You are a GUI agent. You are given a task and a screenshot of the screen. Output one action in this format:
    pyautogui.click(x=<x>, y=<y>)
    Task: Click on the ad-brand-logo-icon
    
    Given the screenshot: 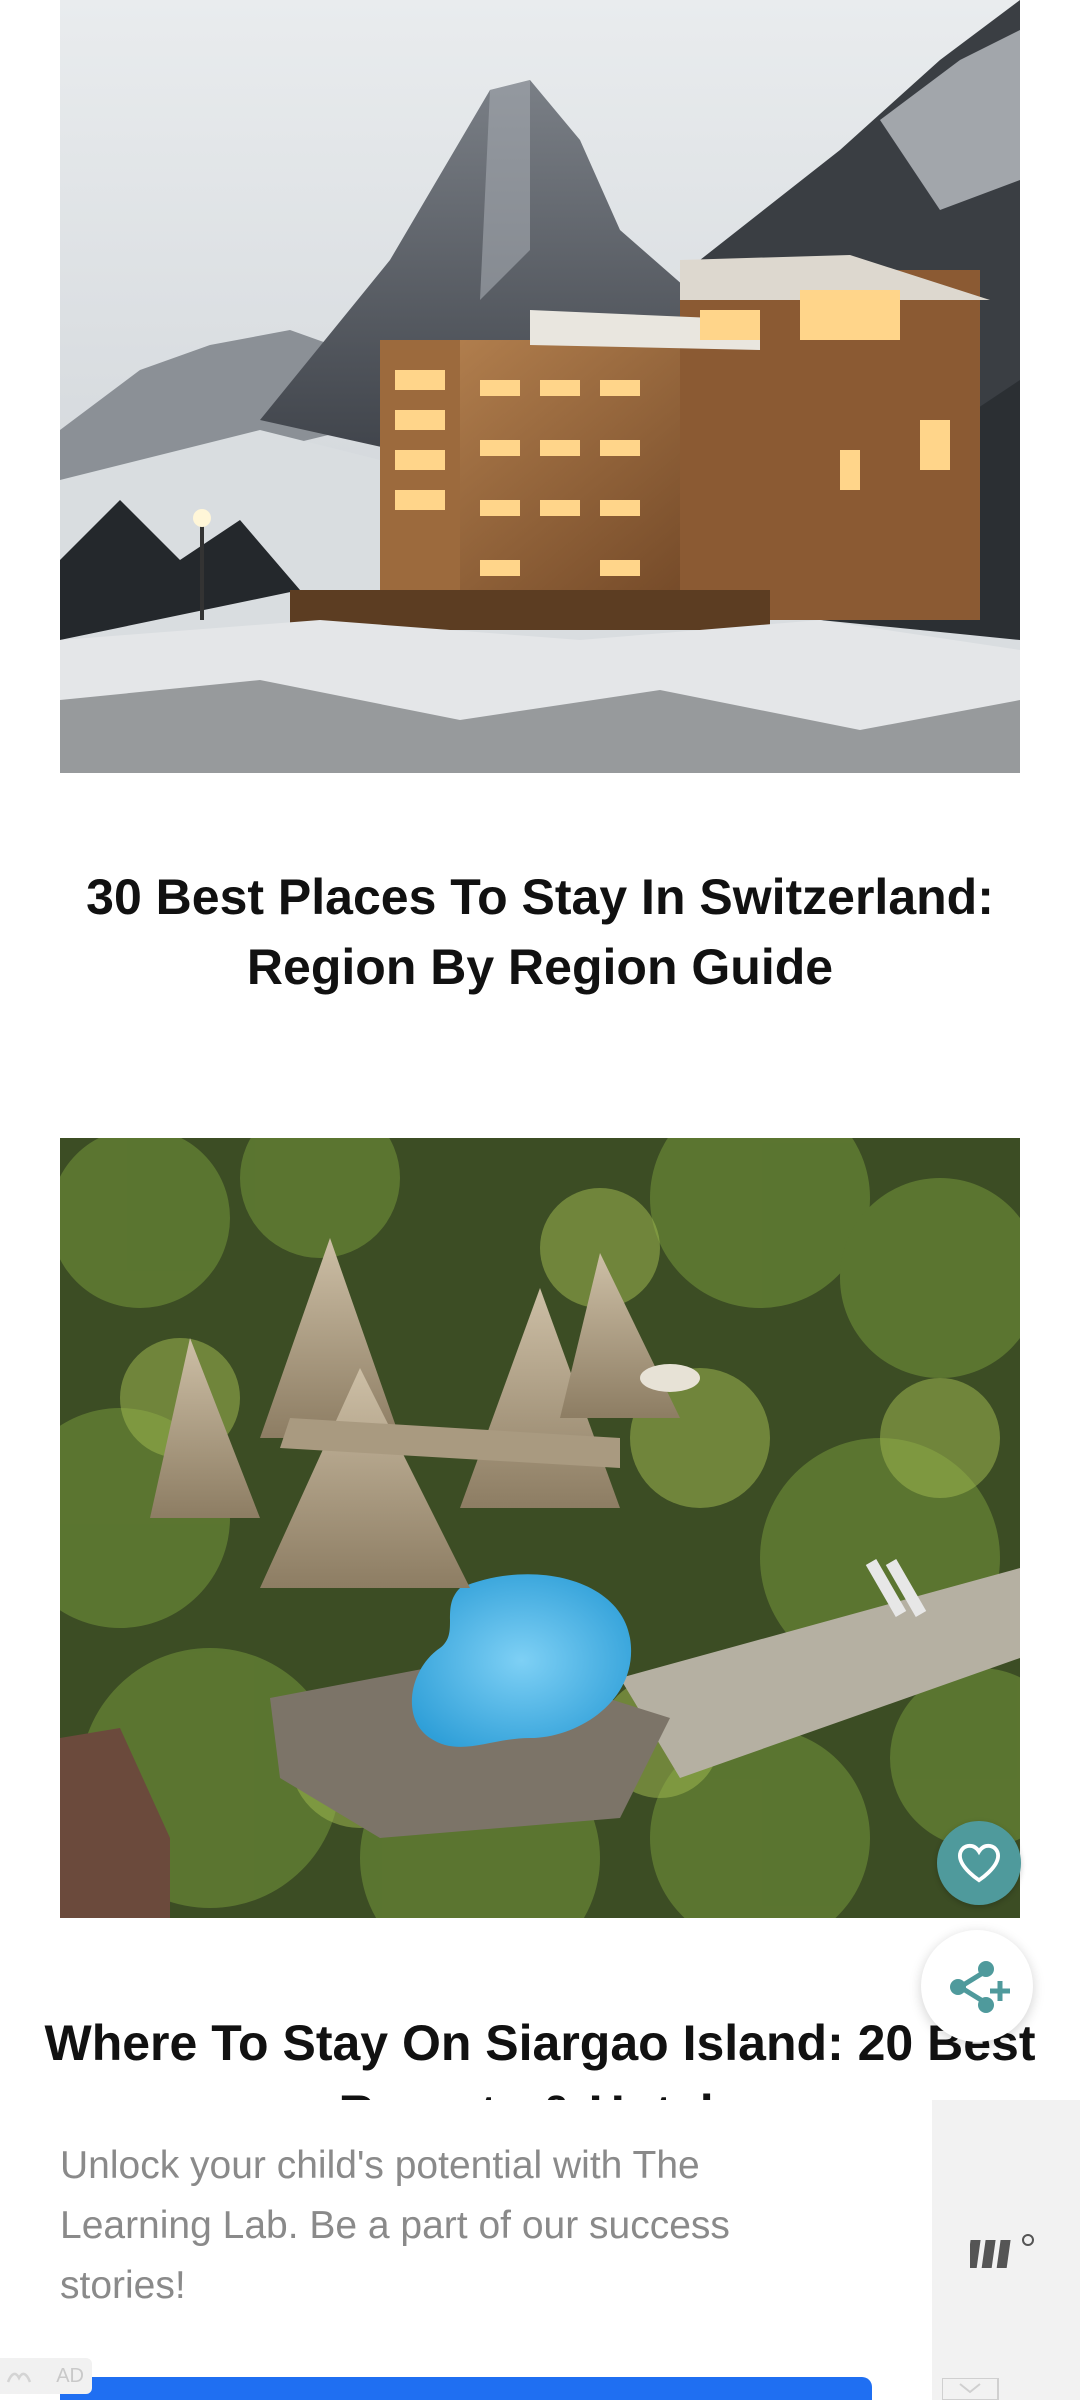 What is the action you would take?
    pyautogui.click(x=1002, y=2251)
    